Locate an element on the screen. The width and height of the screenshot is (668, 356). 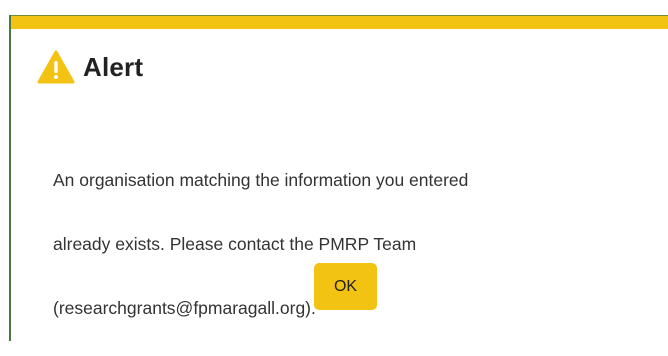
dialog-header: Alert is located at coordinates (90, 67).